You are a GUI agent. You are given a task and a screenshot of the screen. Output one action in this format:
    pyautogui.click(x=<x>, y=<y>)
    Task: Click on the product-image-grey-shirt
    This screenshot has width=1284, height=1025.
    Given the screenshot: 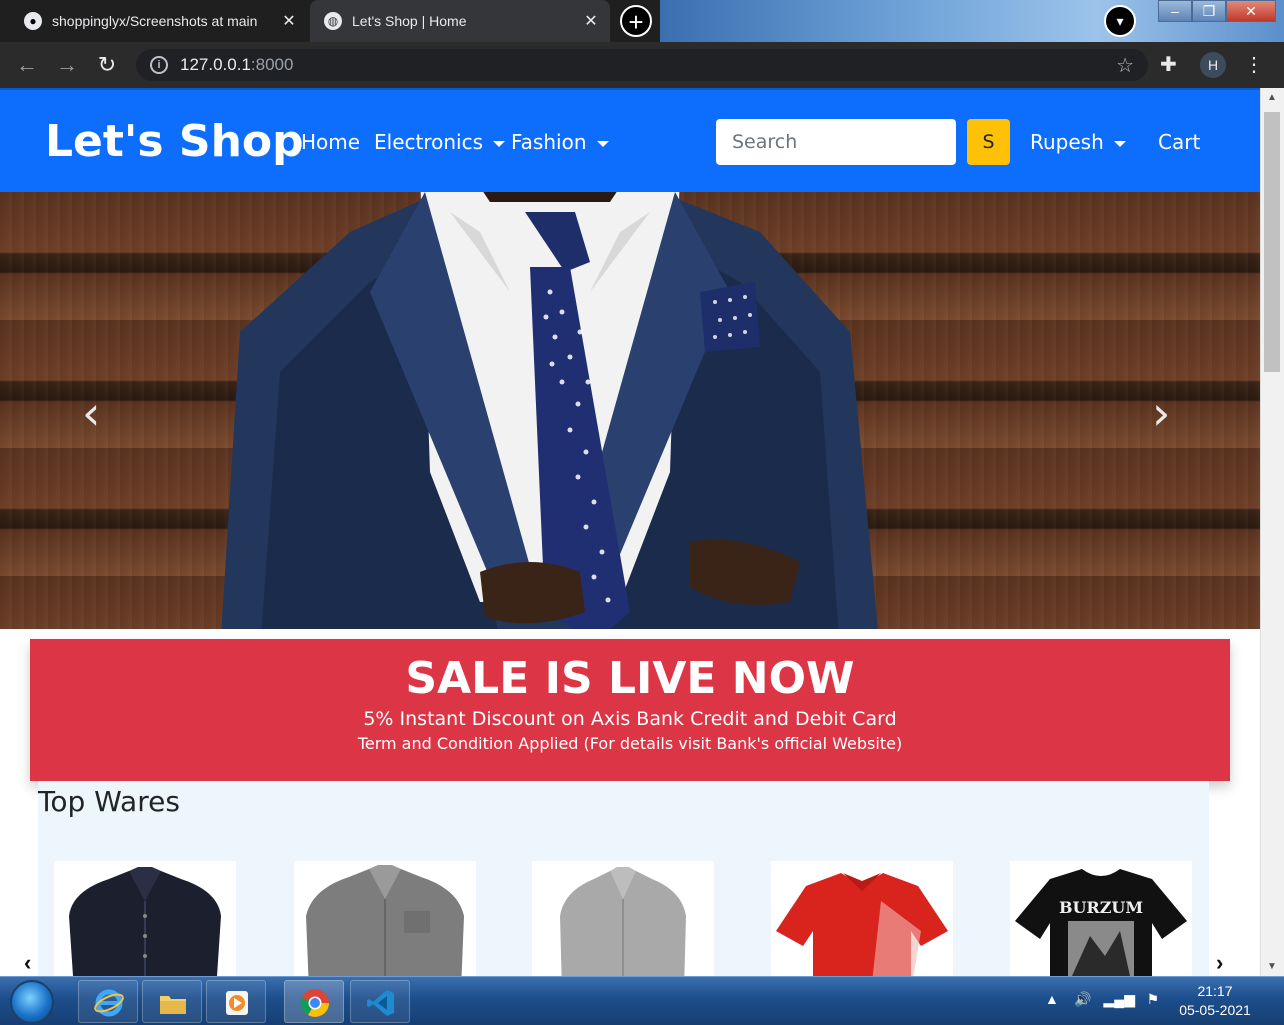 What is the action you would take?
    pyautogui.click(x=385, y=920)
    